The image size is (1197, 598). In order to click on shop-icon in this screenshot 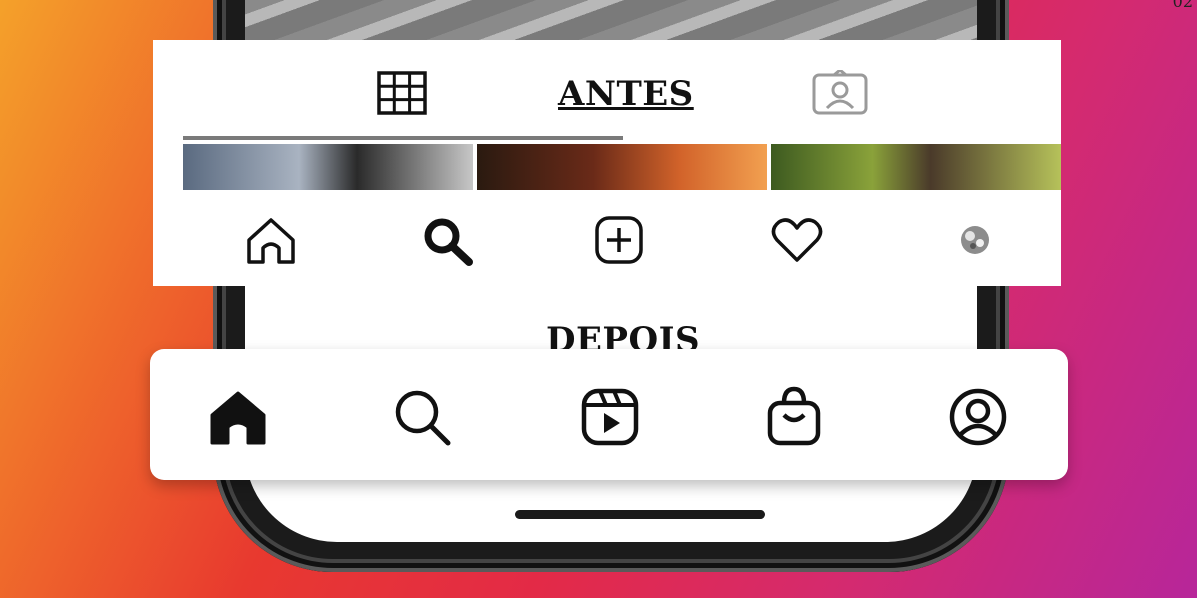, I will do `click(794, 417)`.